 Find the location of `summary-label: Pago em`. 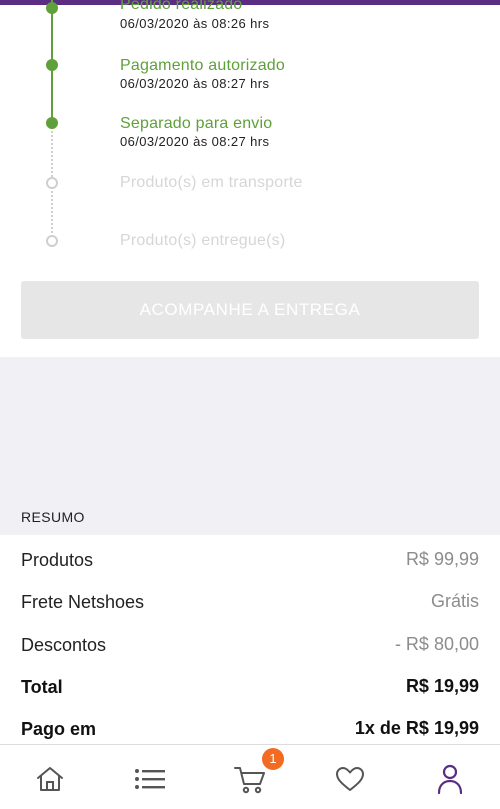

summary-label: Pago em is located at coordinates (59, 729).